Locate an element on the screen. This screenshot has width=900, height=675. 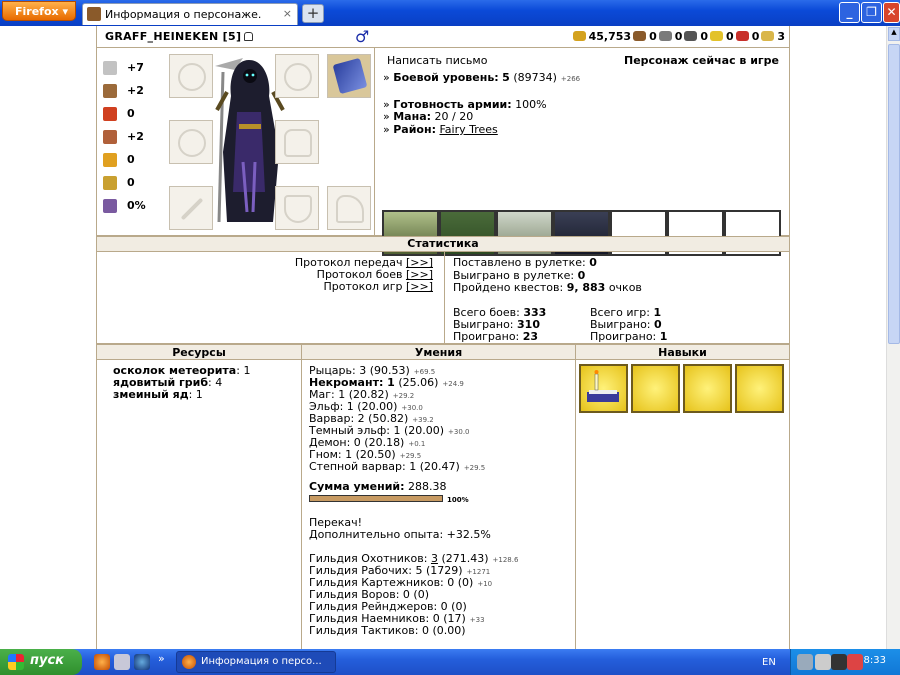
equipment-stats: +7 +2 0 +2 0 0 0% is located at coordinates (132, 136).